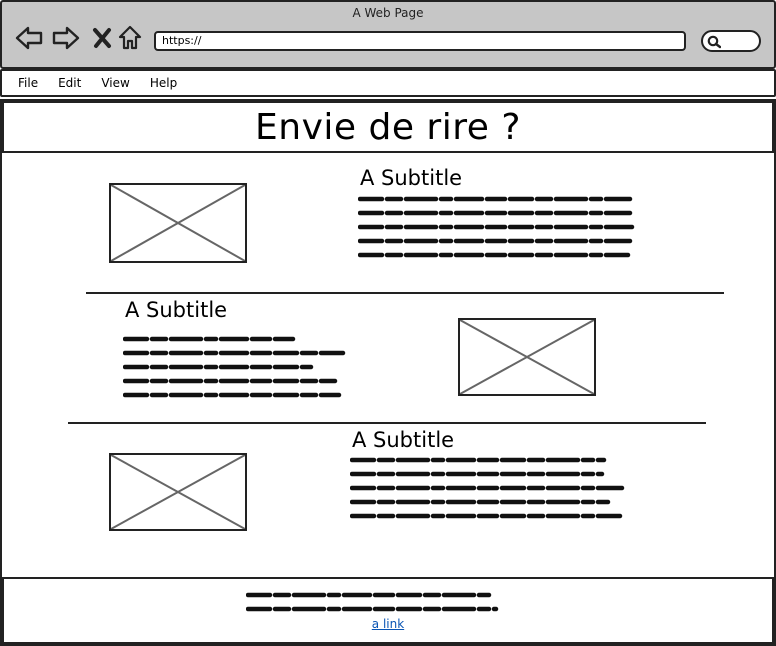  I want to click on menu-view: View, so click(115, 83).